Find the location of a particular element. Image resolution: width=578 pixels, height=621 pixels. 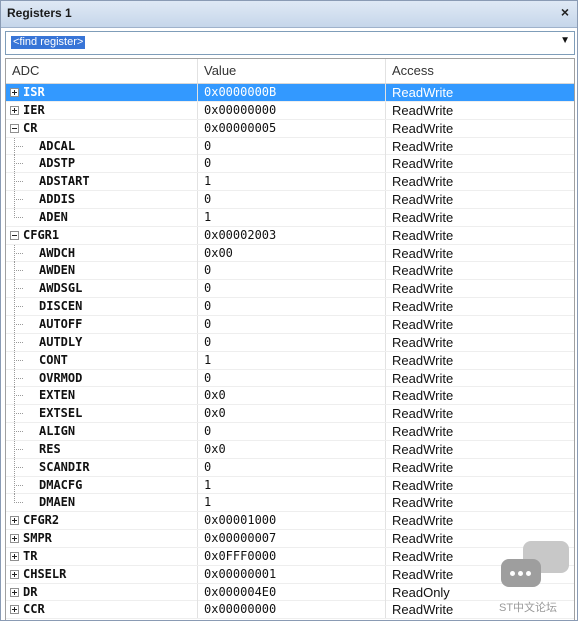

find-register-combo: <find register> ▼ is located at coordinates (290, 43).